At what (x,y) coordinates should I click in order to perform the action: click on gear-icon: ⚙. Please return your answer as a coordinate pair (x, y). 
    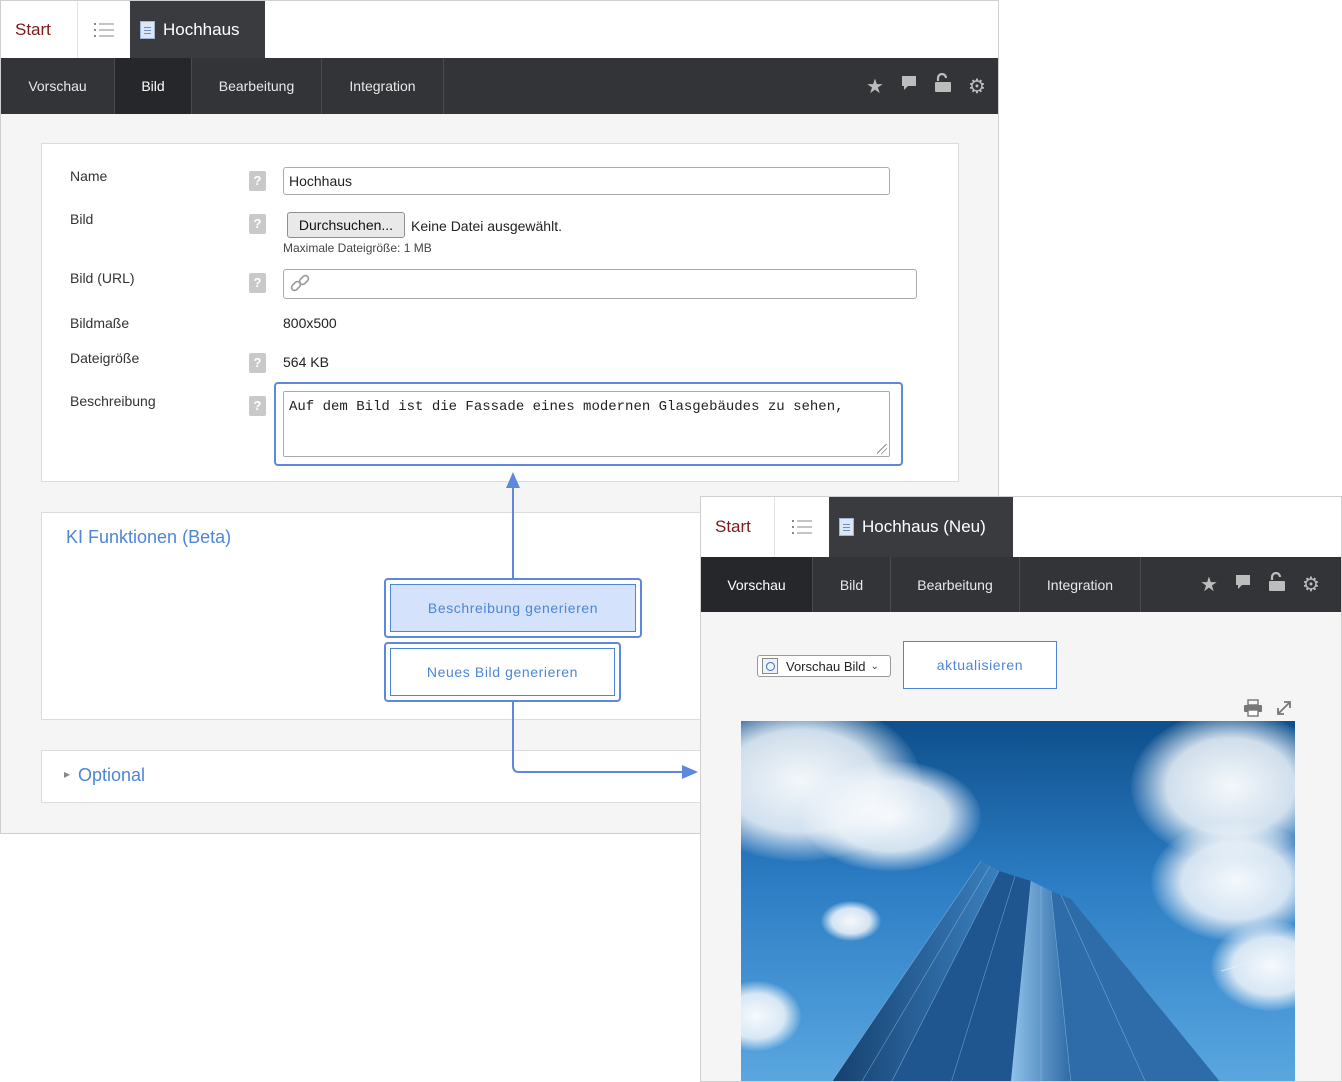
    Looking at the image, I should click on (1311, 584).